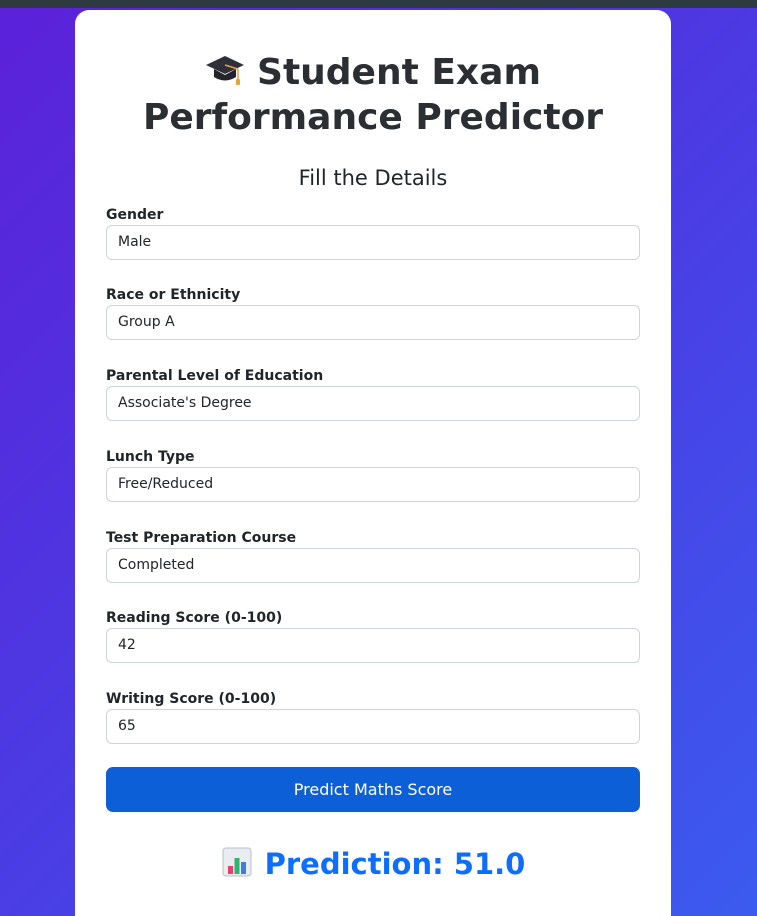 Image resolution: width=757 pixels, height=916 pixels. Describe the element at coordinates (373, 117) in the screenshot. I see `title-line-2: Performance Predictor` at that location.